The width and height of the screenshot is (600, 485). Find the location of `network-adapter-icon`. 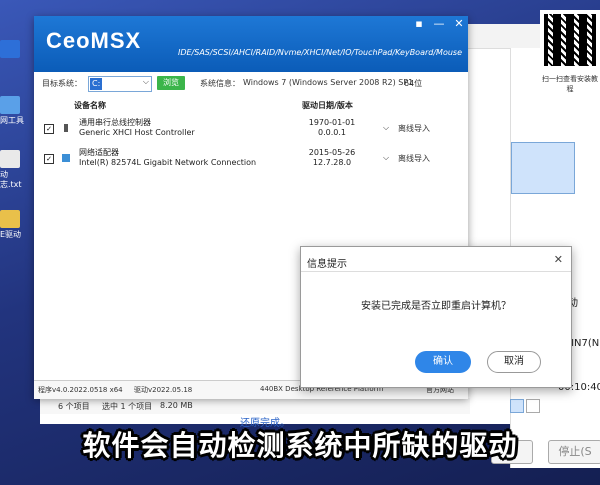

network-adapter-icon is located at coordinates (66, 158).